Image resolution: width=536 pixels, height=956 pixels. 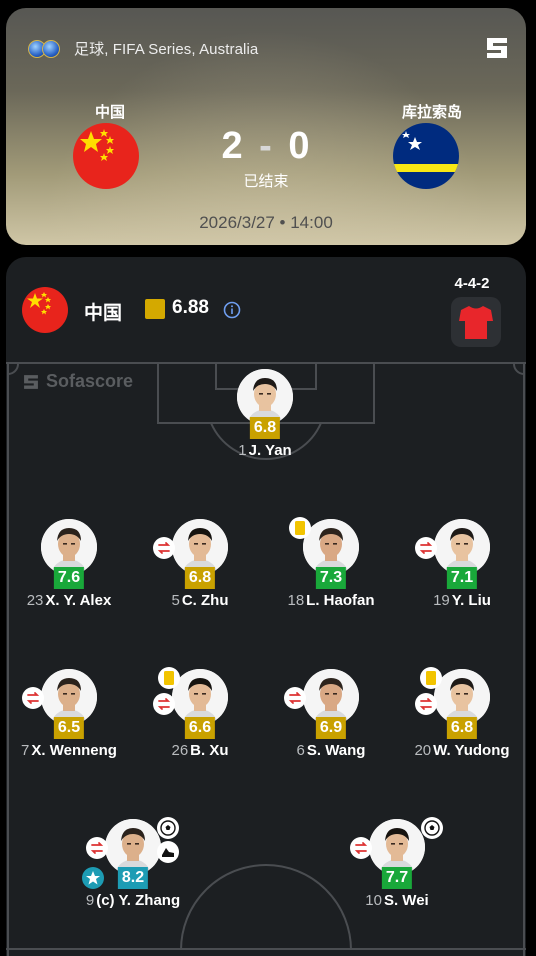 I want to click on player-rating: 8.2, so click(x=133, y=878).